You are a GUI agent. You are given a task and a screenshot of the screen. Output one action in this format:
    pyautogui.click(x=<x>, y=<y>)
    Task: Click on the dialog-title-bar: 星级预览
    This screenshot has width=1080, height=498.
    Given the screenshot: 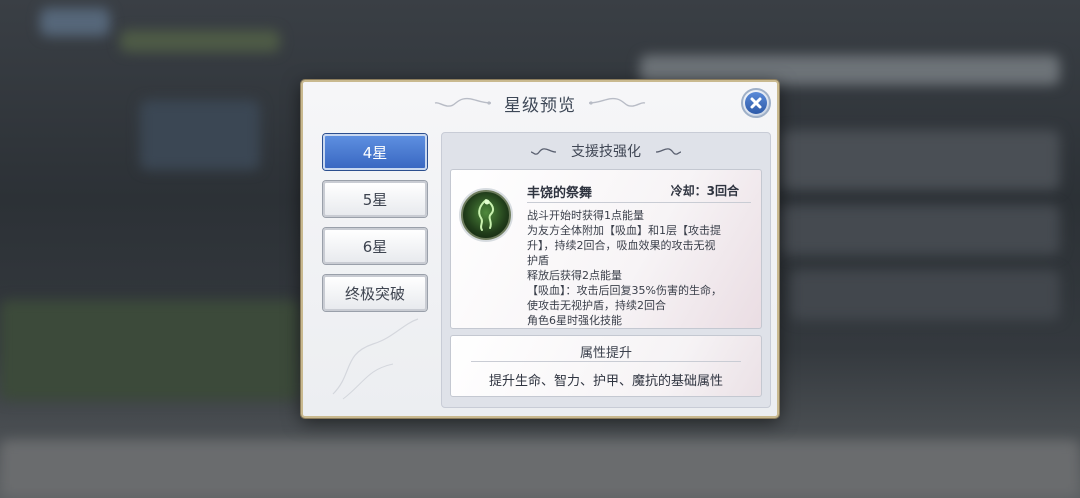 What is the action you would take?
    pyautogui.click(x=540, y=101)
    